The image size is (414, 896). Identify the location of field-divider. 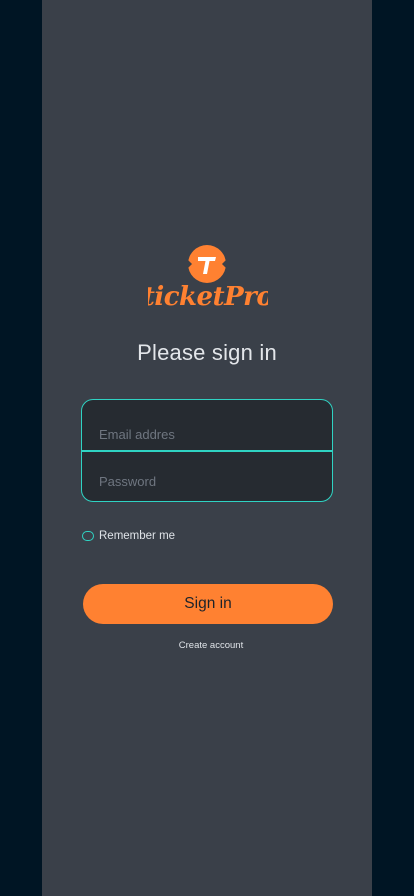
(207, 451).